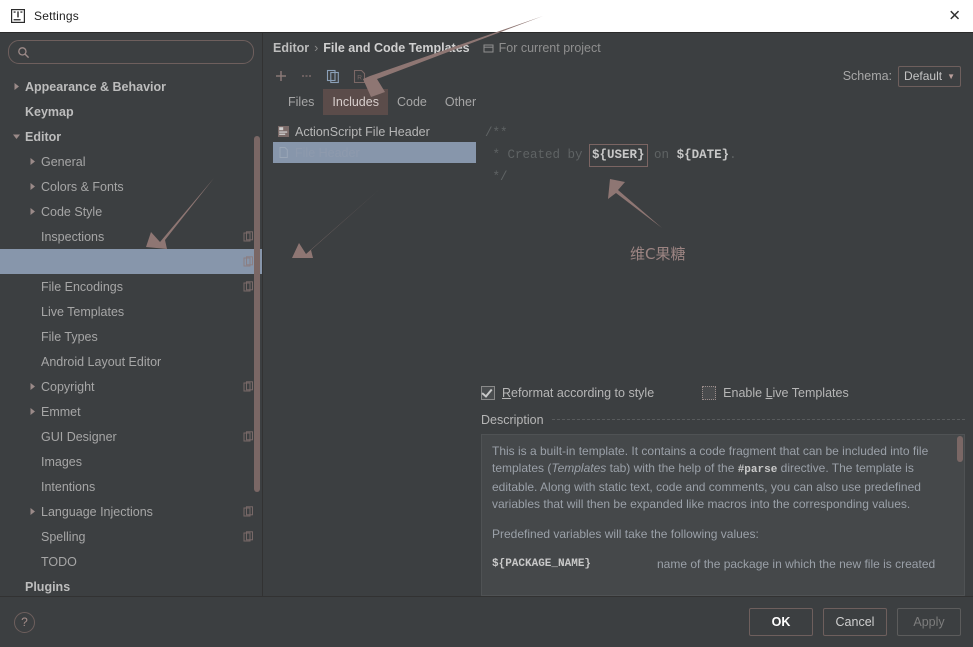 This screenshot has width=973, height=647. Describe the element at coordinates (83, 311) in the screenshot. I see `sidebar-item-label: Live Templates` at that location.